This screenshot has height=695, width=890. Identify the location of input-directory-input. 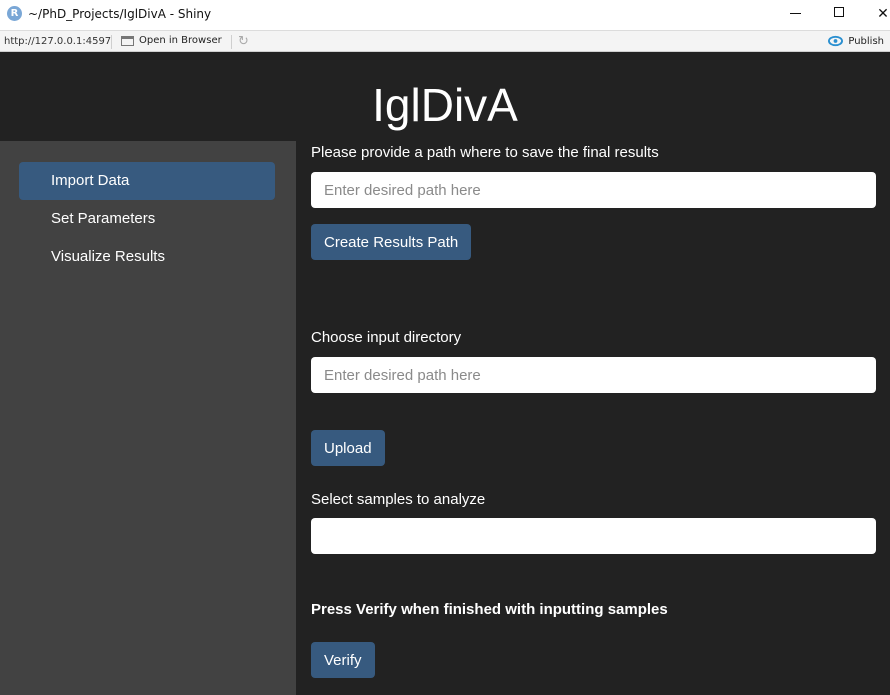
(593, 375).